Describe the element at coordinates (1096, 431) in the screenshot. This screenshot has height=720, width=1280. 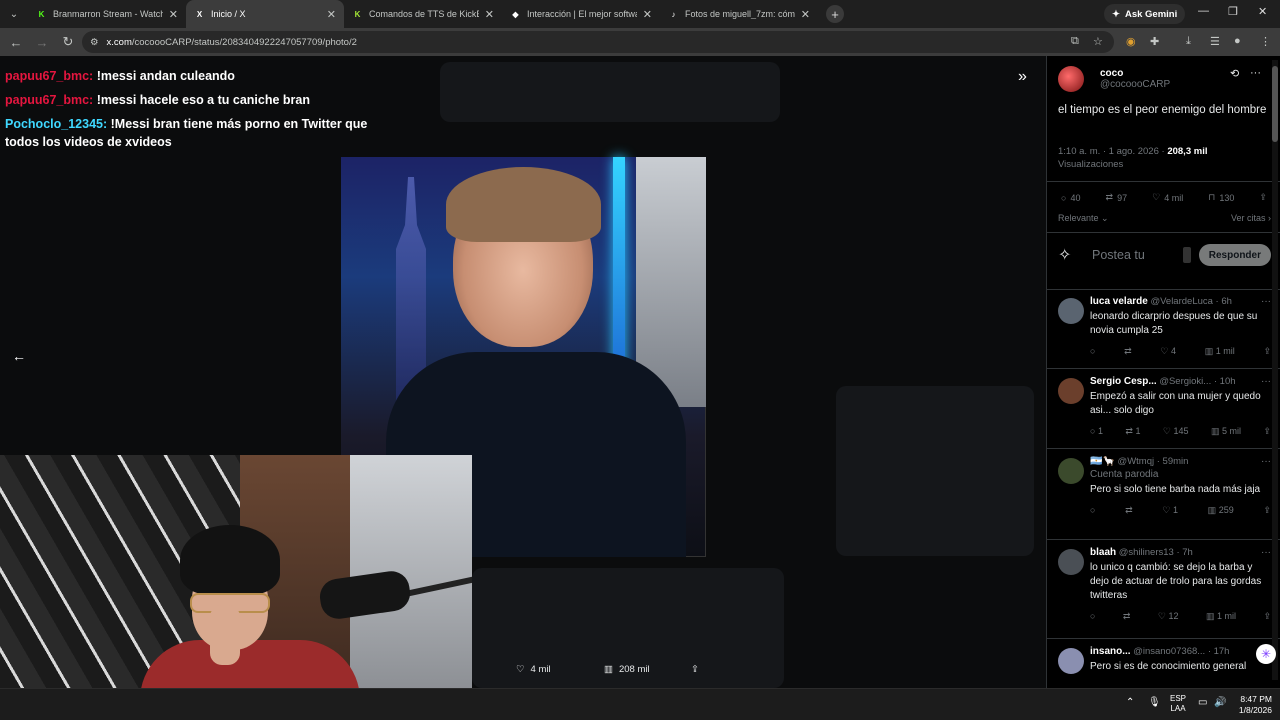
I see `reply-button: ○ 1` at that location.